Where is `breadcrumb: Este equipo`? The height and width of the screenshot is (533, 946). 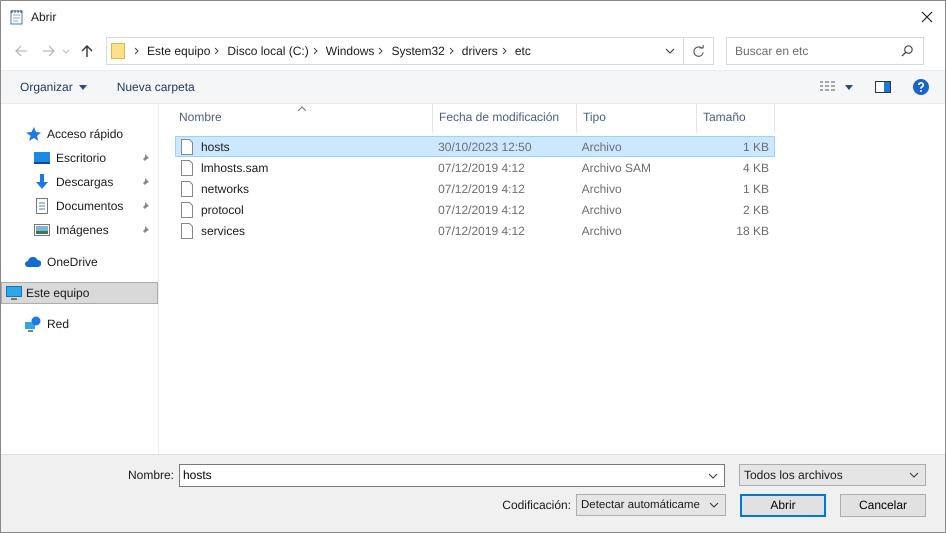
breadcrumb: Este equipo is located at coordinates (178, 51).